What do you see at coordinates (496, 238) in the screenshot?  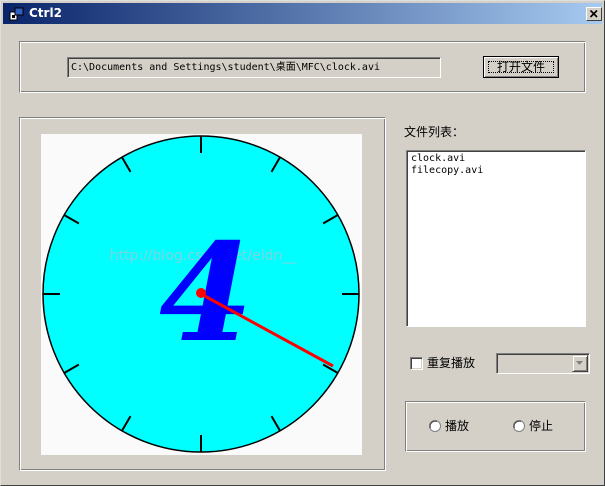 I see `file-list: clock.avi filecopy.avi` at bounding box center [496, 238].